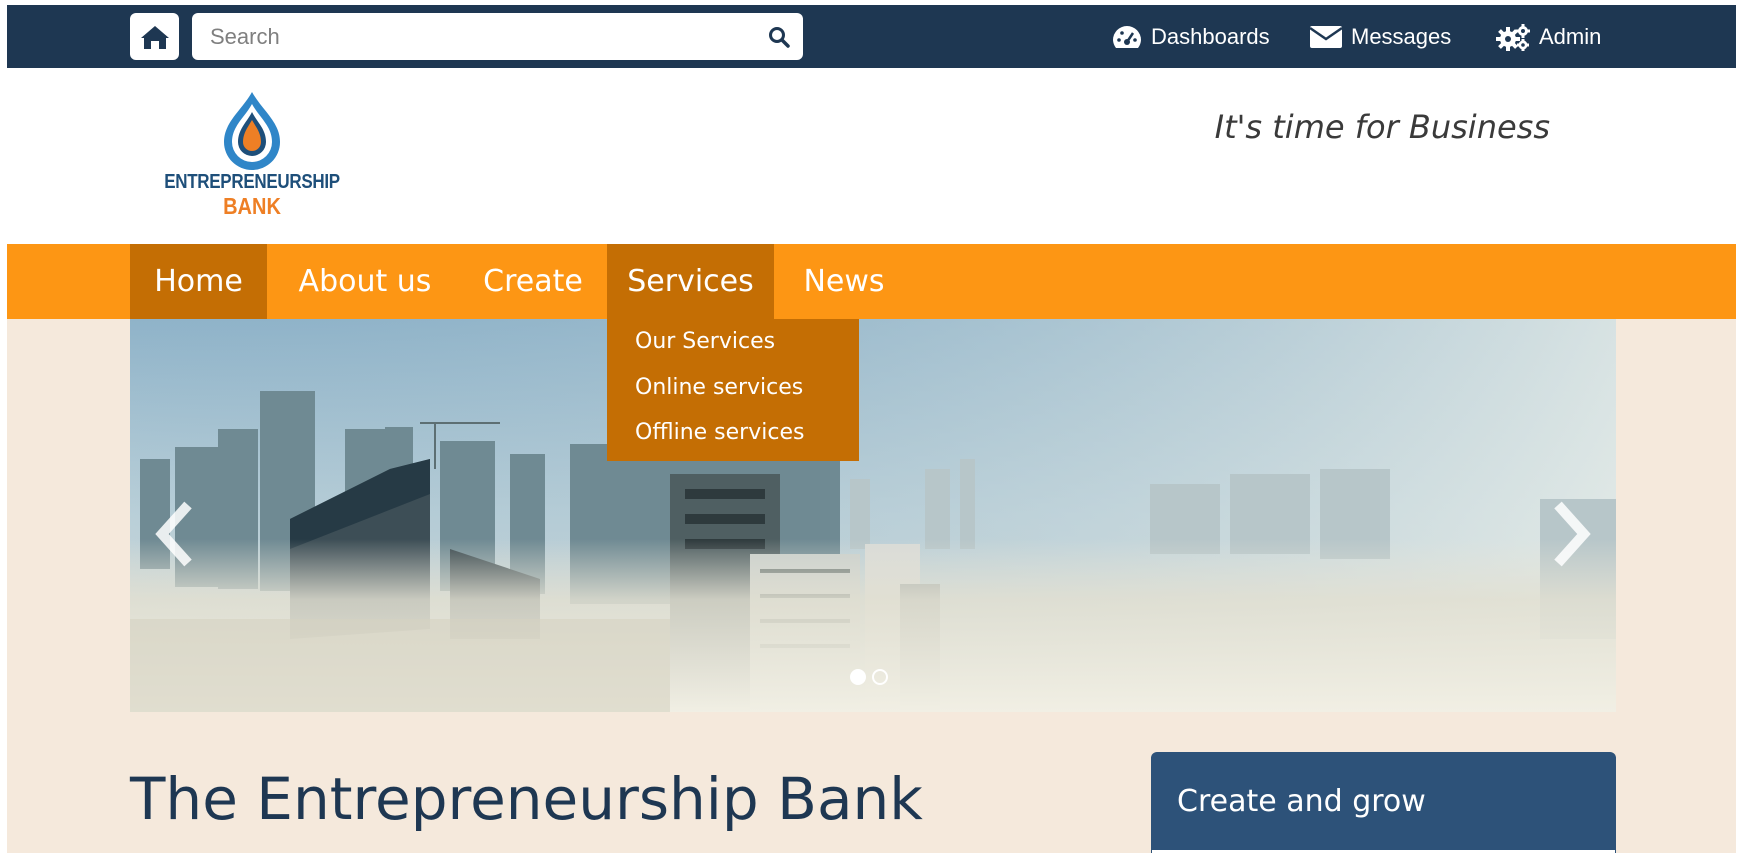 Image resolution: width=1741 pixels, height=853 pixels. I want to click on home-button, so click(154, 36).